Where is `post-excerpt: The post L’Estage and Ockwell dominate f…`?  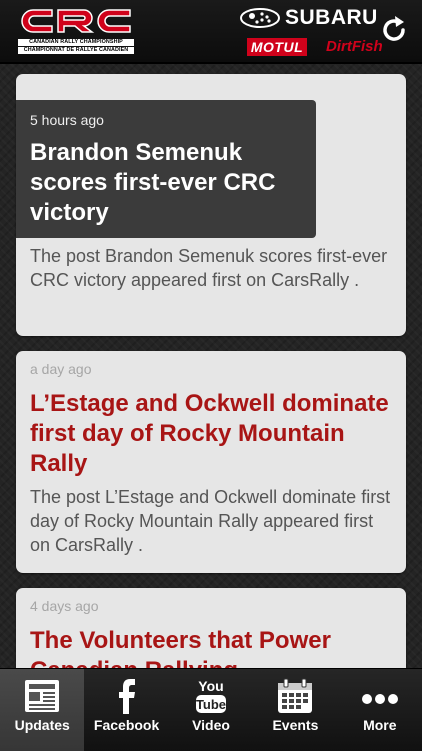 post-excerpt: The post L’Estage and Ockwell dominate f… is located at coordinates (210, 521).